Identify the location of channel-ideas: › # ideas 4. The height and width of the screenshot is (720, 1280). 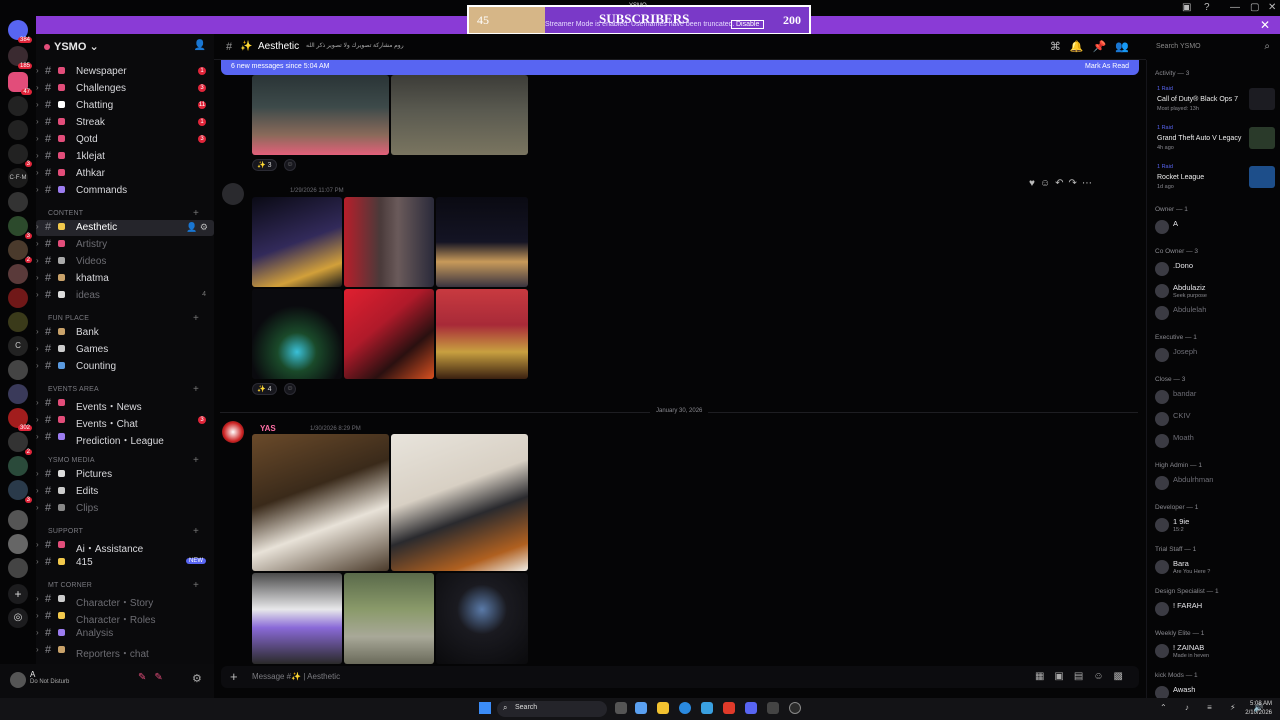
(125, 296).